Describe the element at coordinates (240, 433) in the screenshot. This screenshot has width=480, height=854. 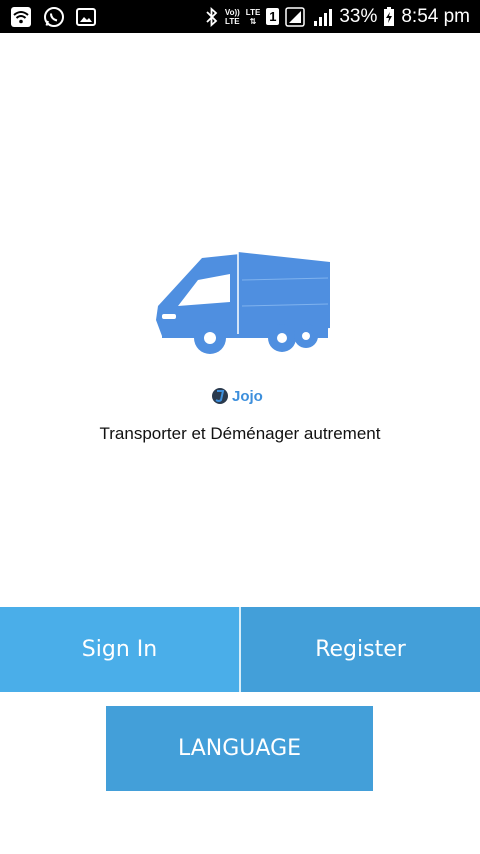
I see `tagline: Transporter et Déménager autrement` at that location.